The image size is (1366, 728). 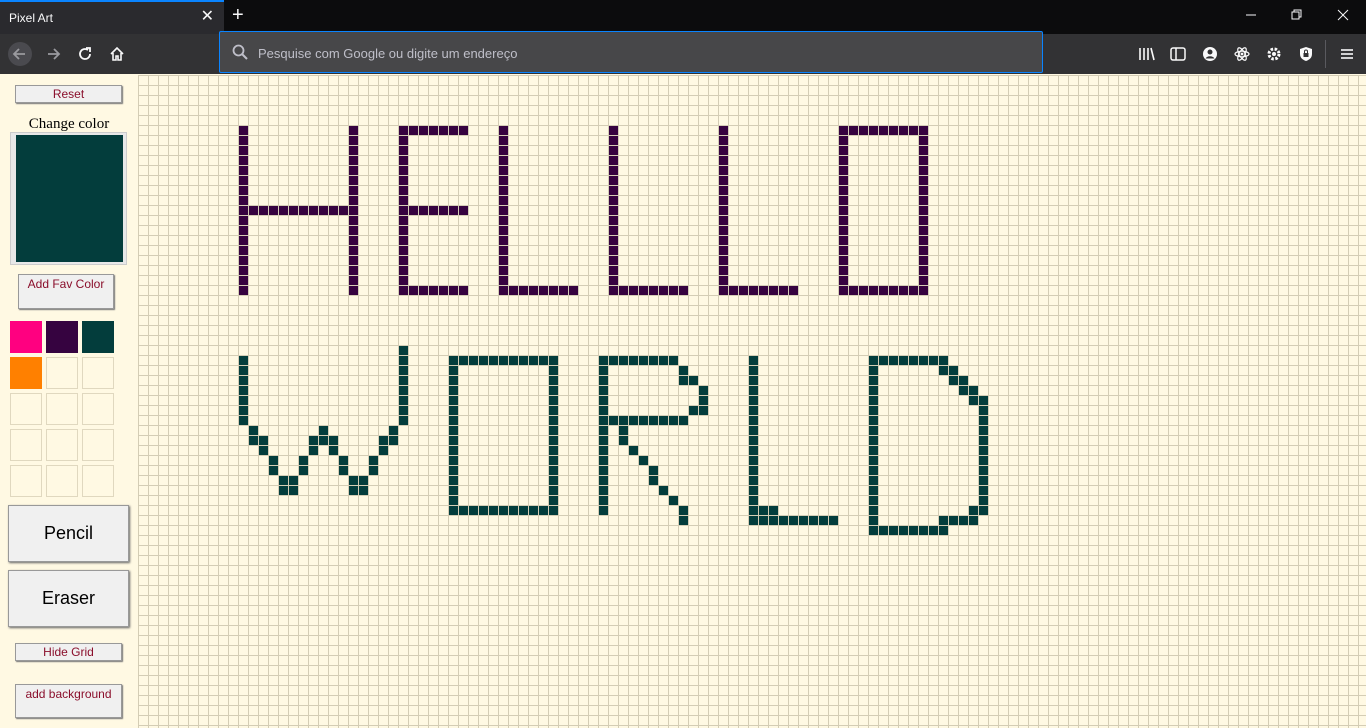 I want to click on pencil-button: Pencil, so click(x=68, y=533).